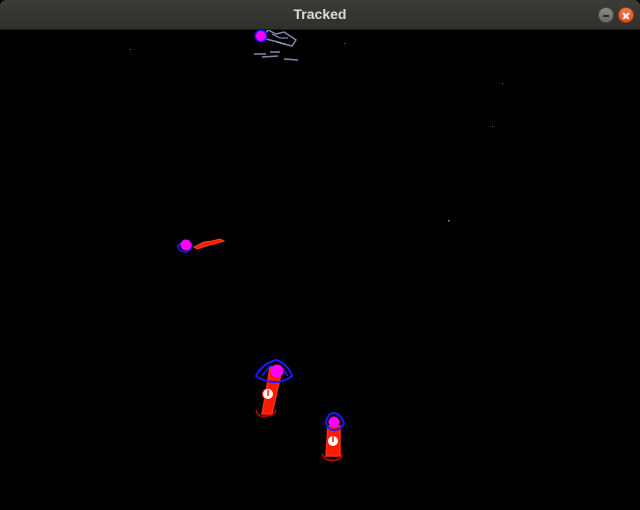 Image resolution: width=640 pixels, height=510 pixels. Describe the element at coordinates (333, 436) in the screenshot. I see `tracked-object-lower` at that location.